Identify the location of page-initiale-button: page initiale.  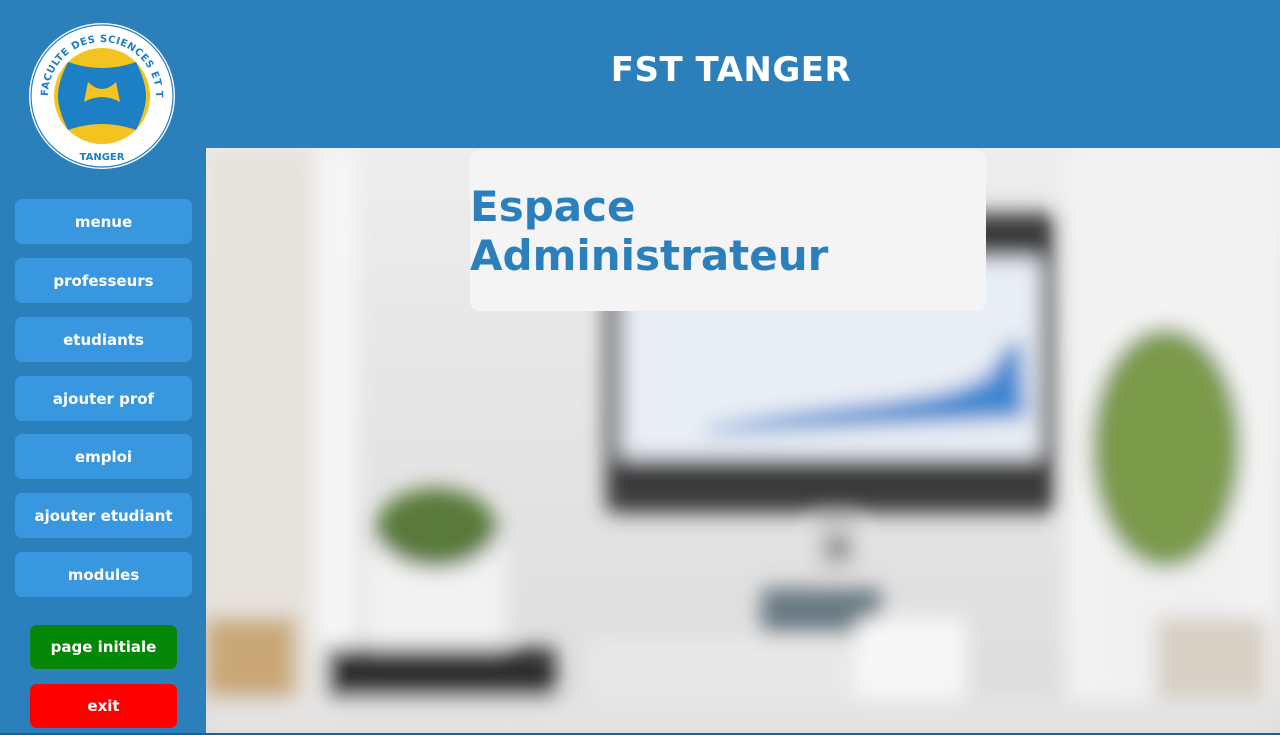
(103, 647).